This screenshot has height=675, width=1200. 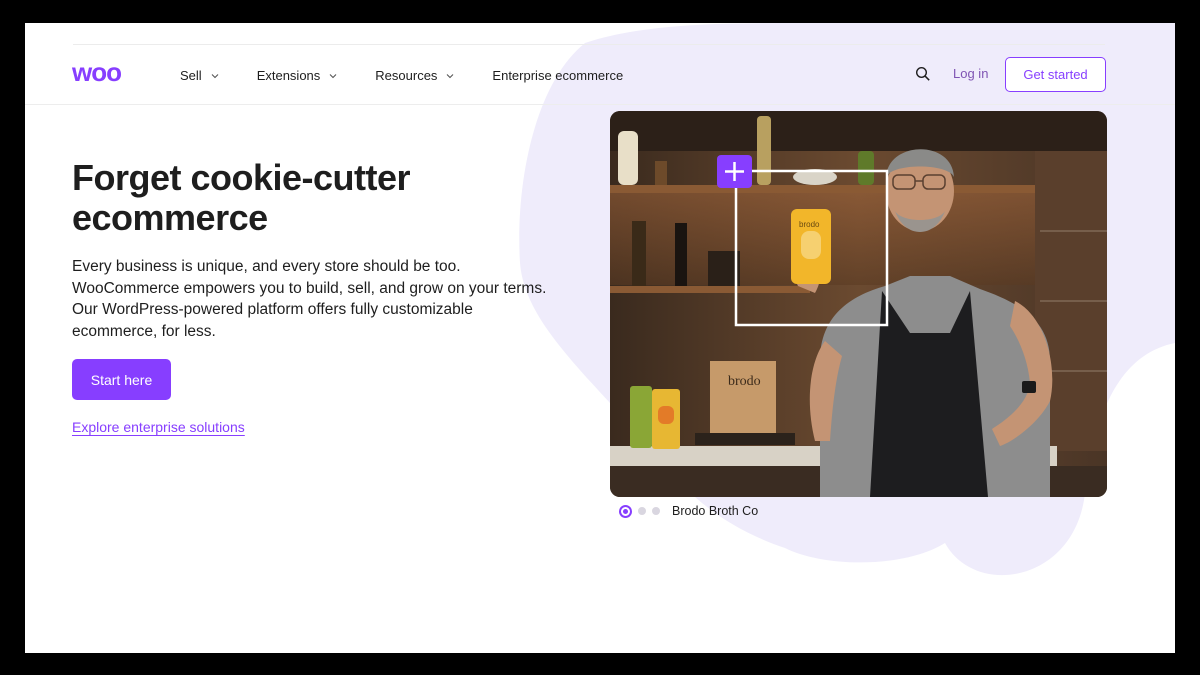 What do you see at coordinates (241, 197) in the screenshot?
I see `hero-title: Forget cookie-cutter ecommerce` at bounding box center [241, 197].